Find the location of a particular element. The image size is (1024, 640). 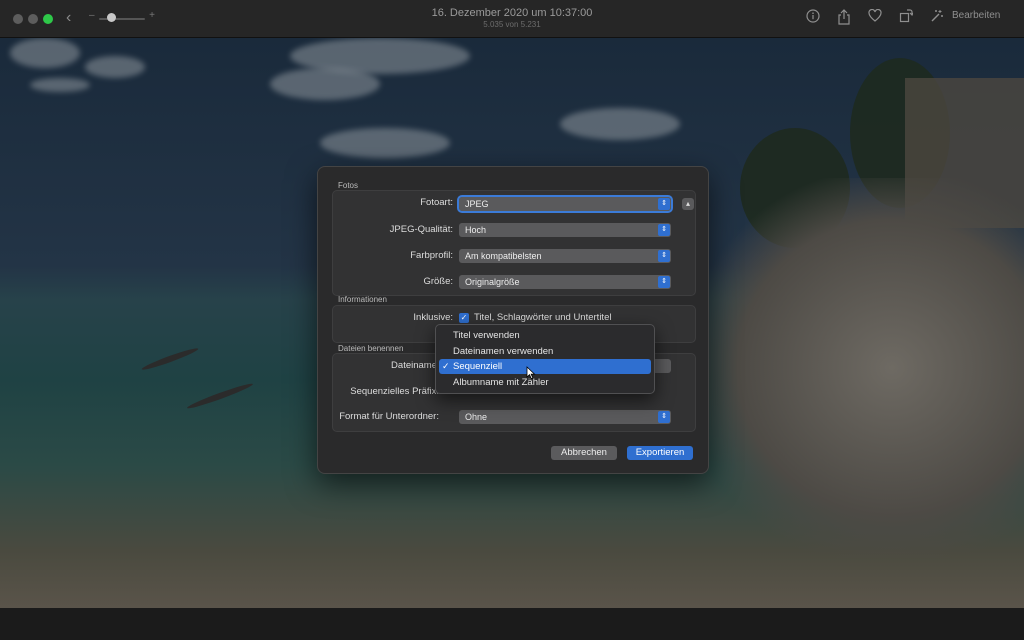

photo-type-value: JPEG is located at coordinates (477, 204).